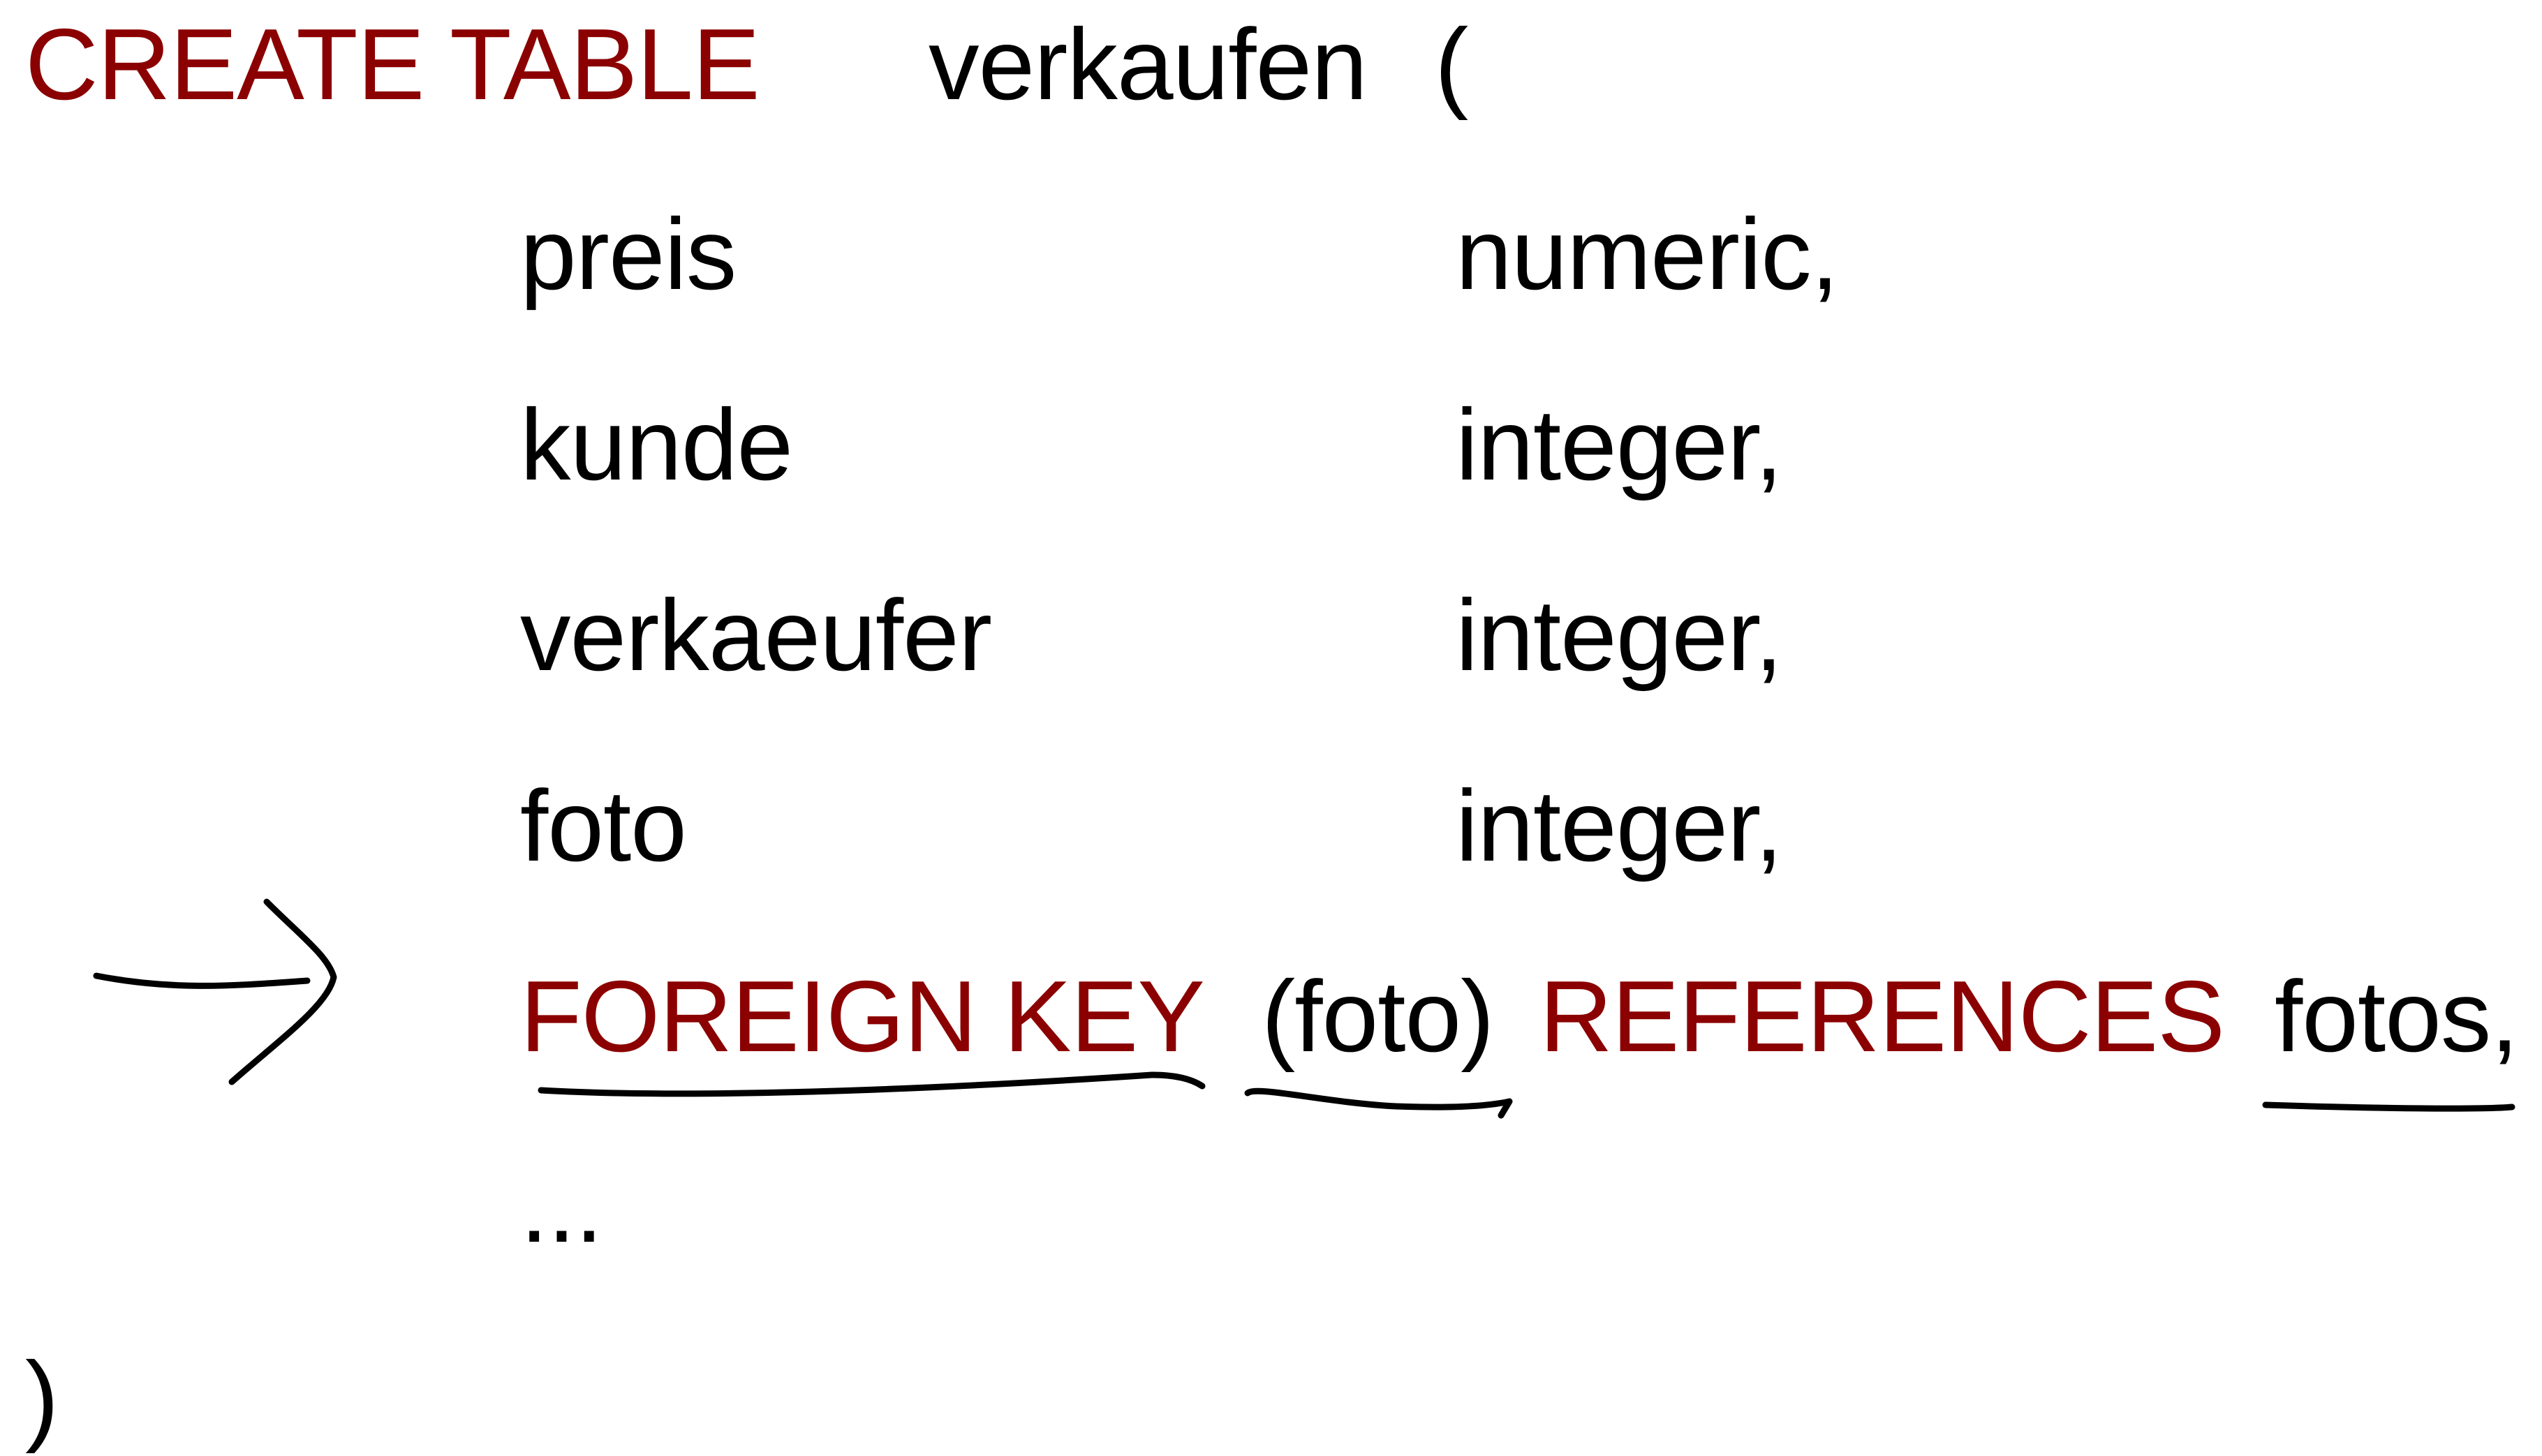 The height and width of the screenshot is (1456, 2542). Describe the element at coordinates (1619, 635) in the screenshot. I see `column-type-verkaeufer: integer,` at that location.